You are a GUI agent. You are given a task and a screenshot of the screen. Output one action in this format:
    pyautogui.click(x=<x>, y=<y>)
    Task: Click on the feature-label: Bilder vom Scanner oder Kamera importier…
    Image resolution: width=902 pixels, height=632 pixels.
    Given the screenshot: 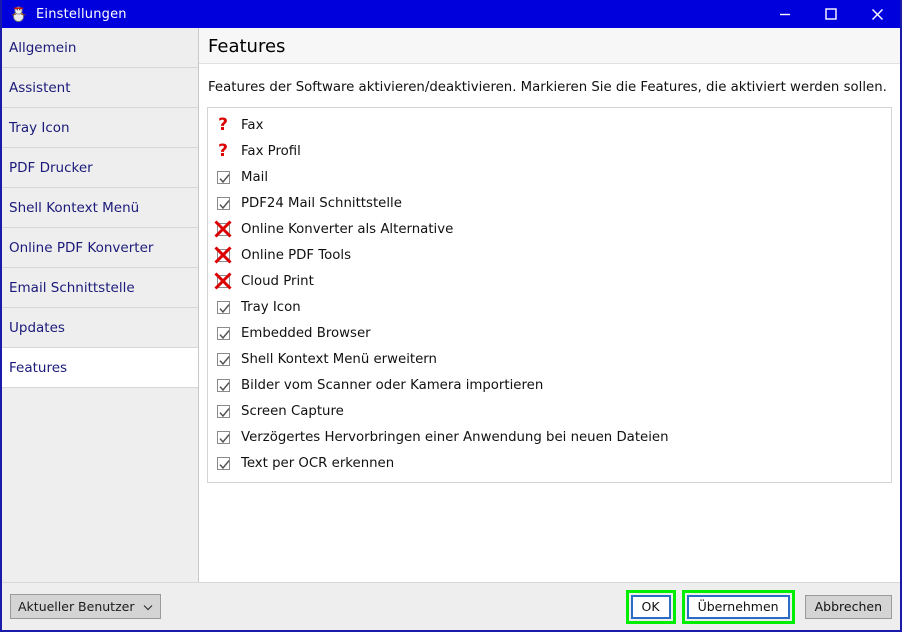 What is the action you would take?
    pyautogui.click(x=392, y=385)
    